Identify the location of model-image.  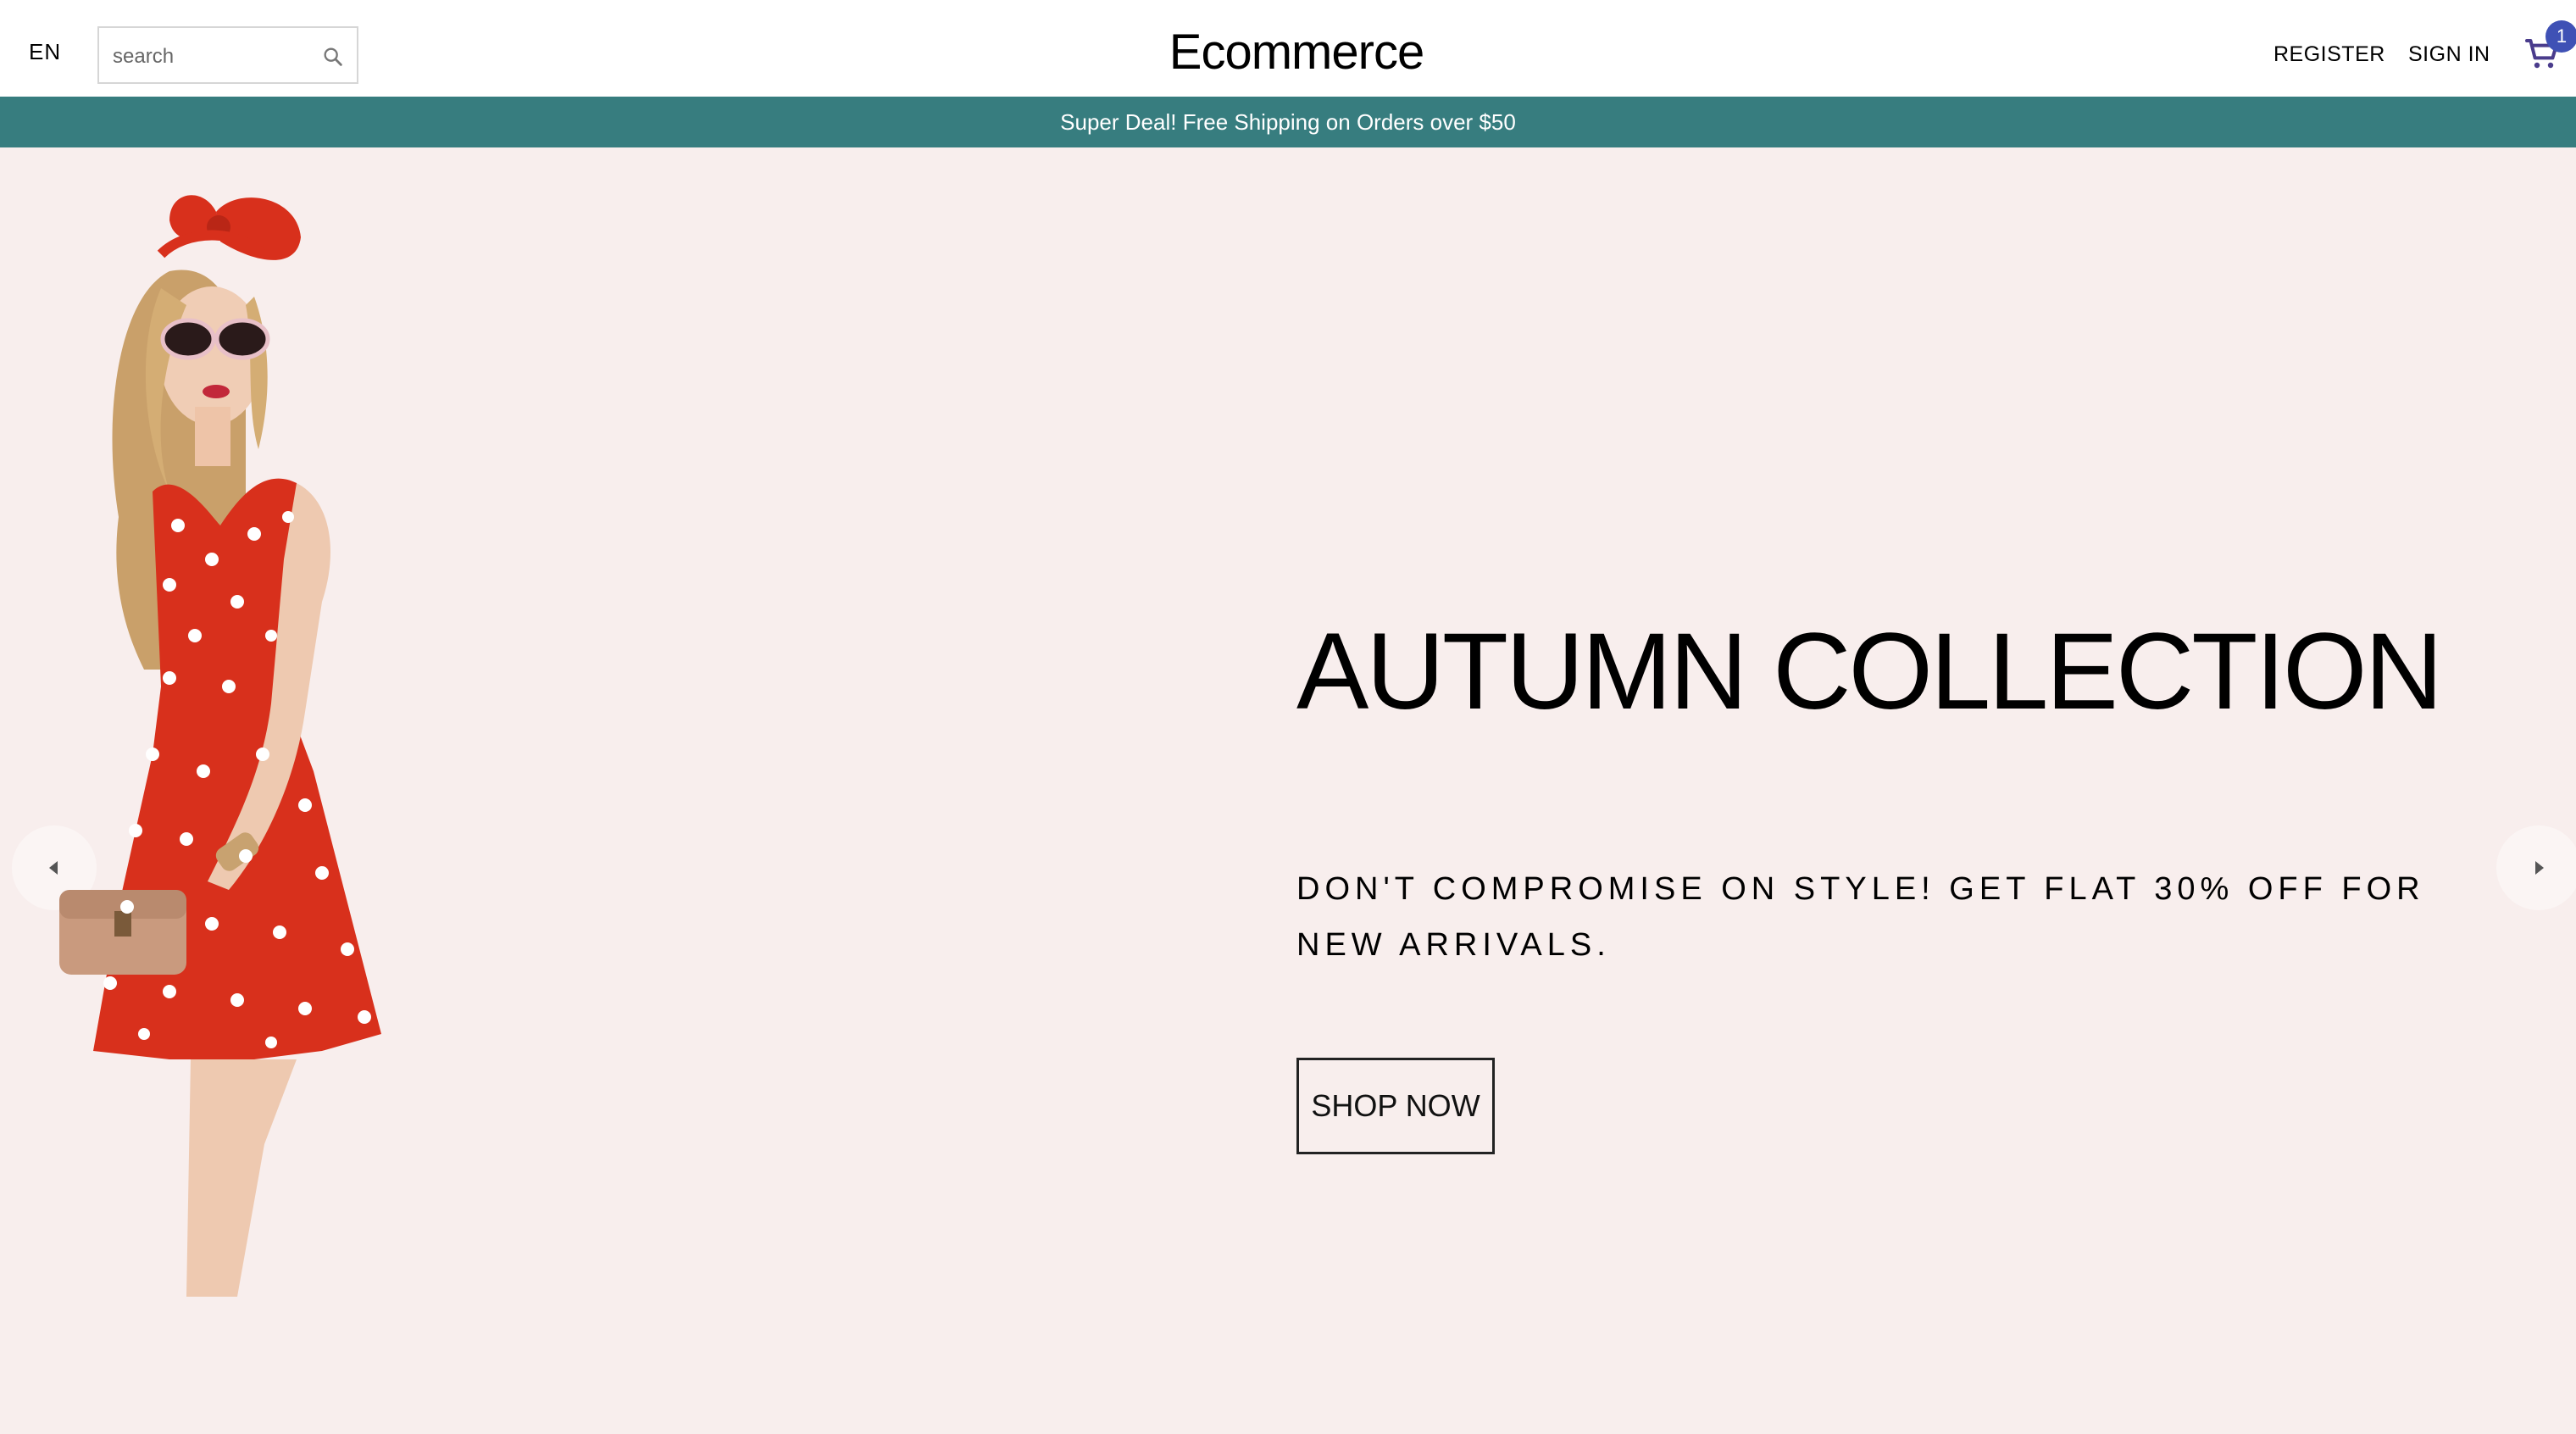
(220, 746).